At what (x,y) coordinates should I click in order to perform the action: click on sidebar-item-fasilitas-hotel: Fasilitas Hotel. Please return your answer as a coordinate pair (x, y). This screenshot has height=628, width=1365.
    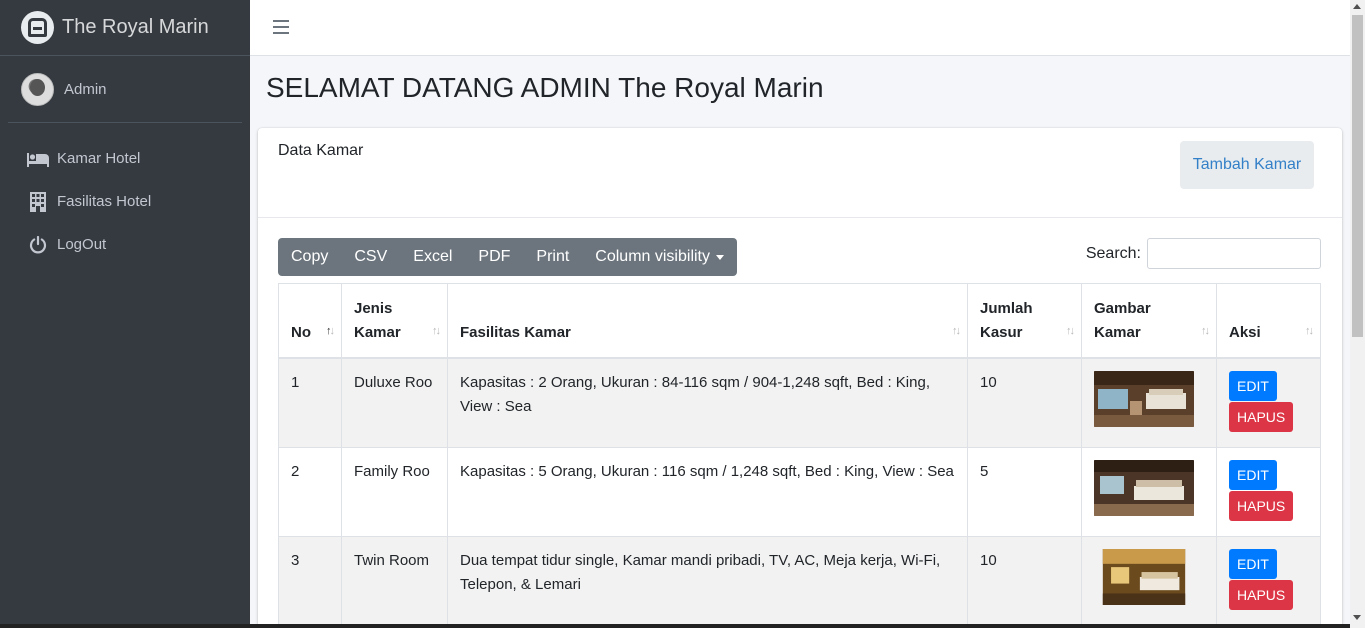
    Looking at the image, I should click on (125, 201).